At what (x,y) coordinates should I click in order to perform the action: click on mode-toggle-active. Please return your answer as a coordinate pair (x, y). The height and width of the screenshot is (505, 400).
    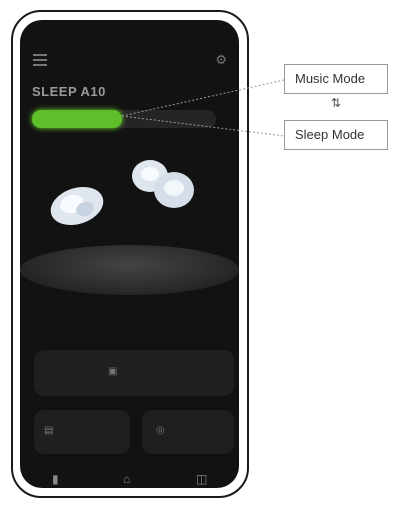
    Looking at the image, I should click on (77, 119).